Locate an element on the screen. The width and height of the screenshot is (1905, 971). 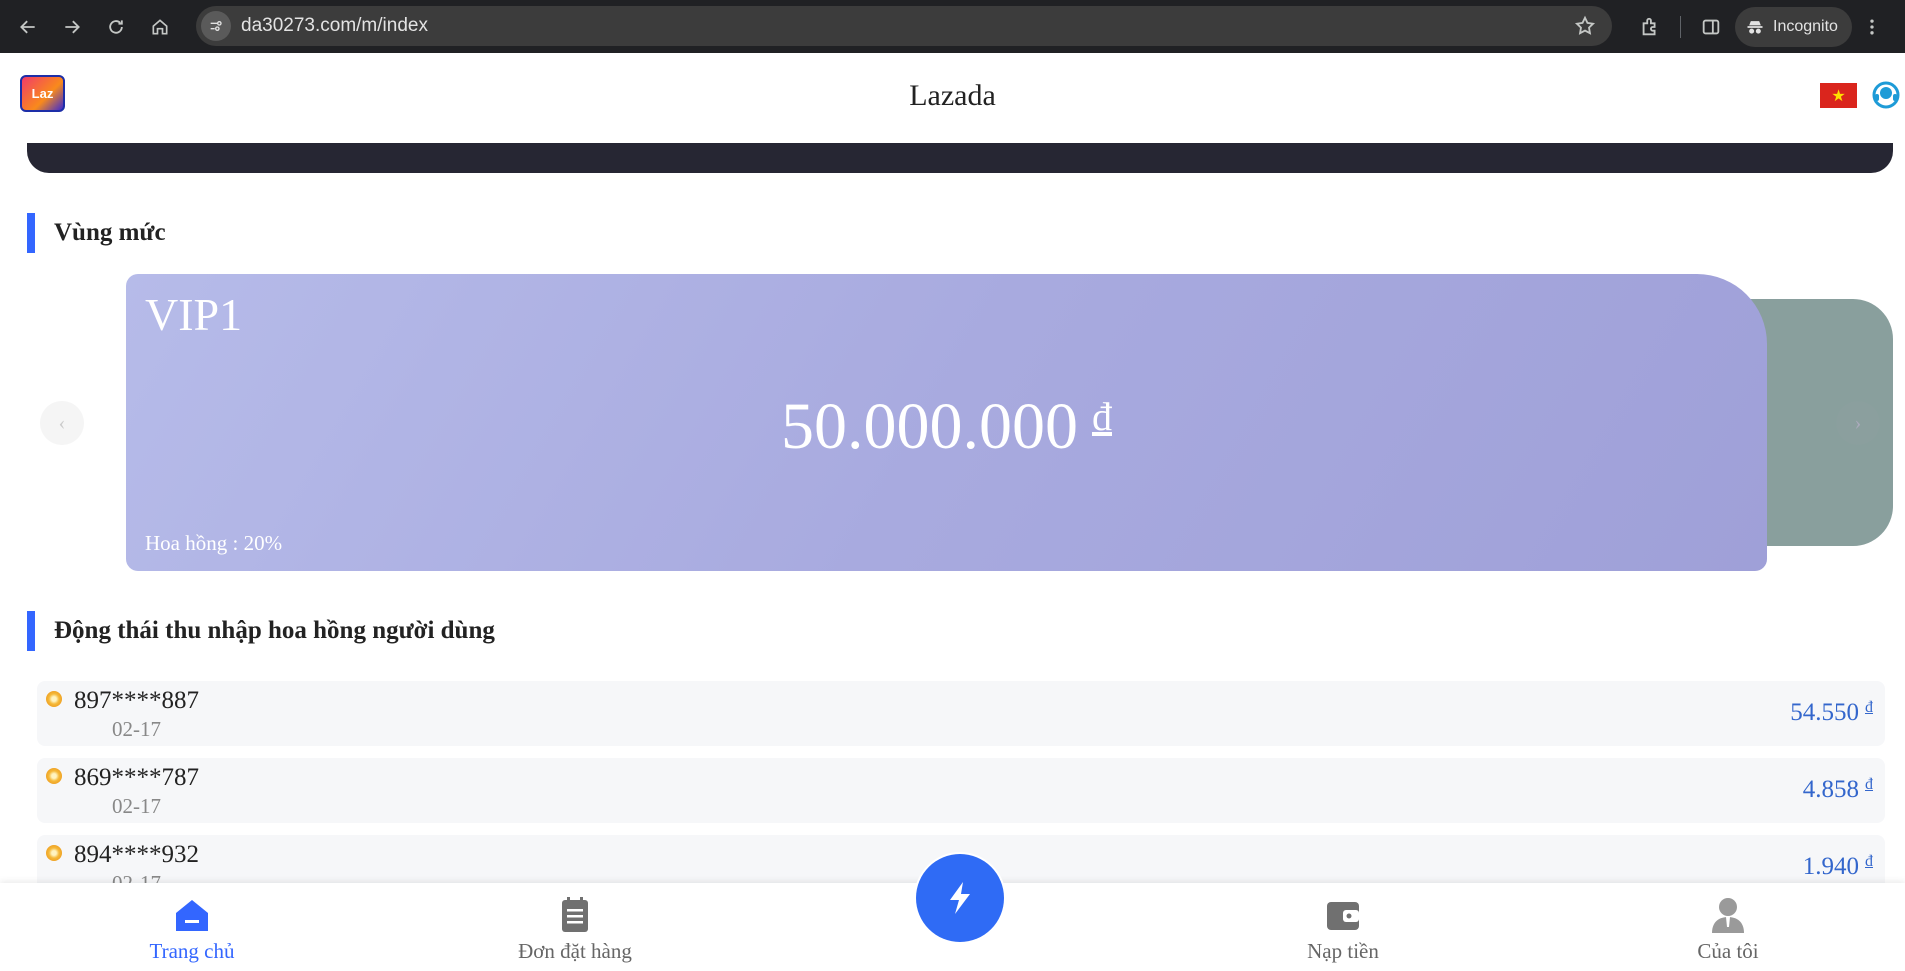
list-item-amount-value: 54.550 is located at coordinates (1824, 712).